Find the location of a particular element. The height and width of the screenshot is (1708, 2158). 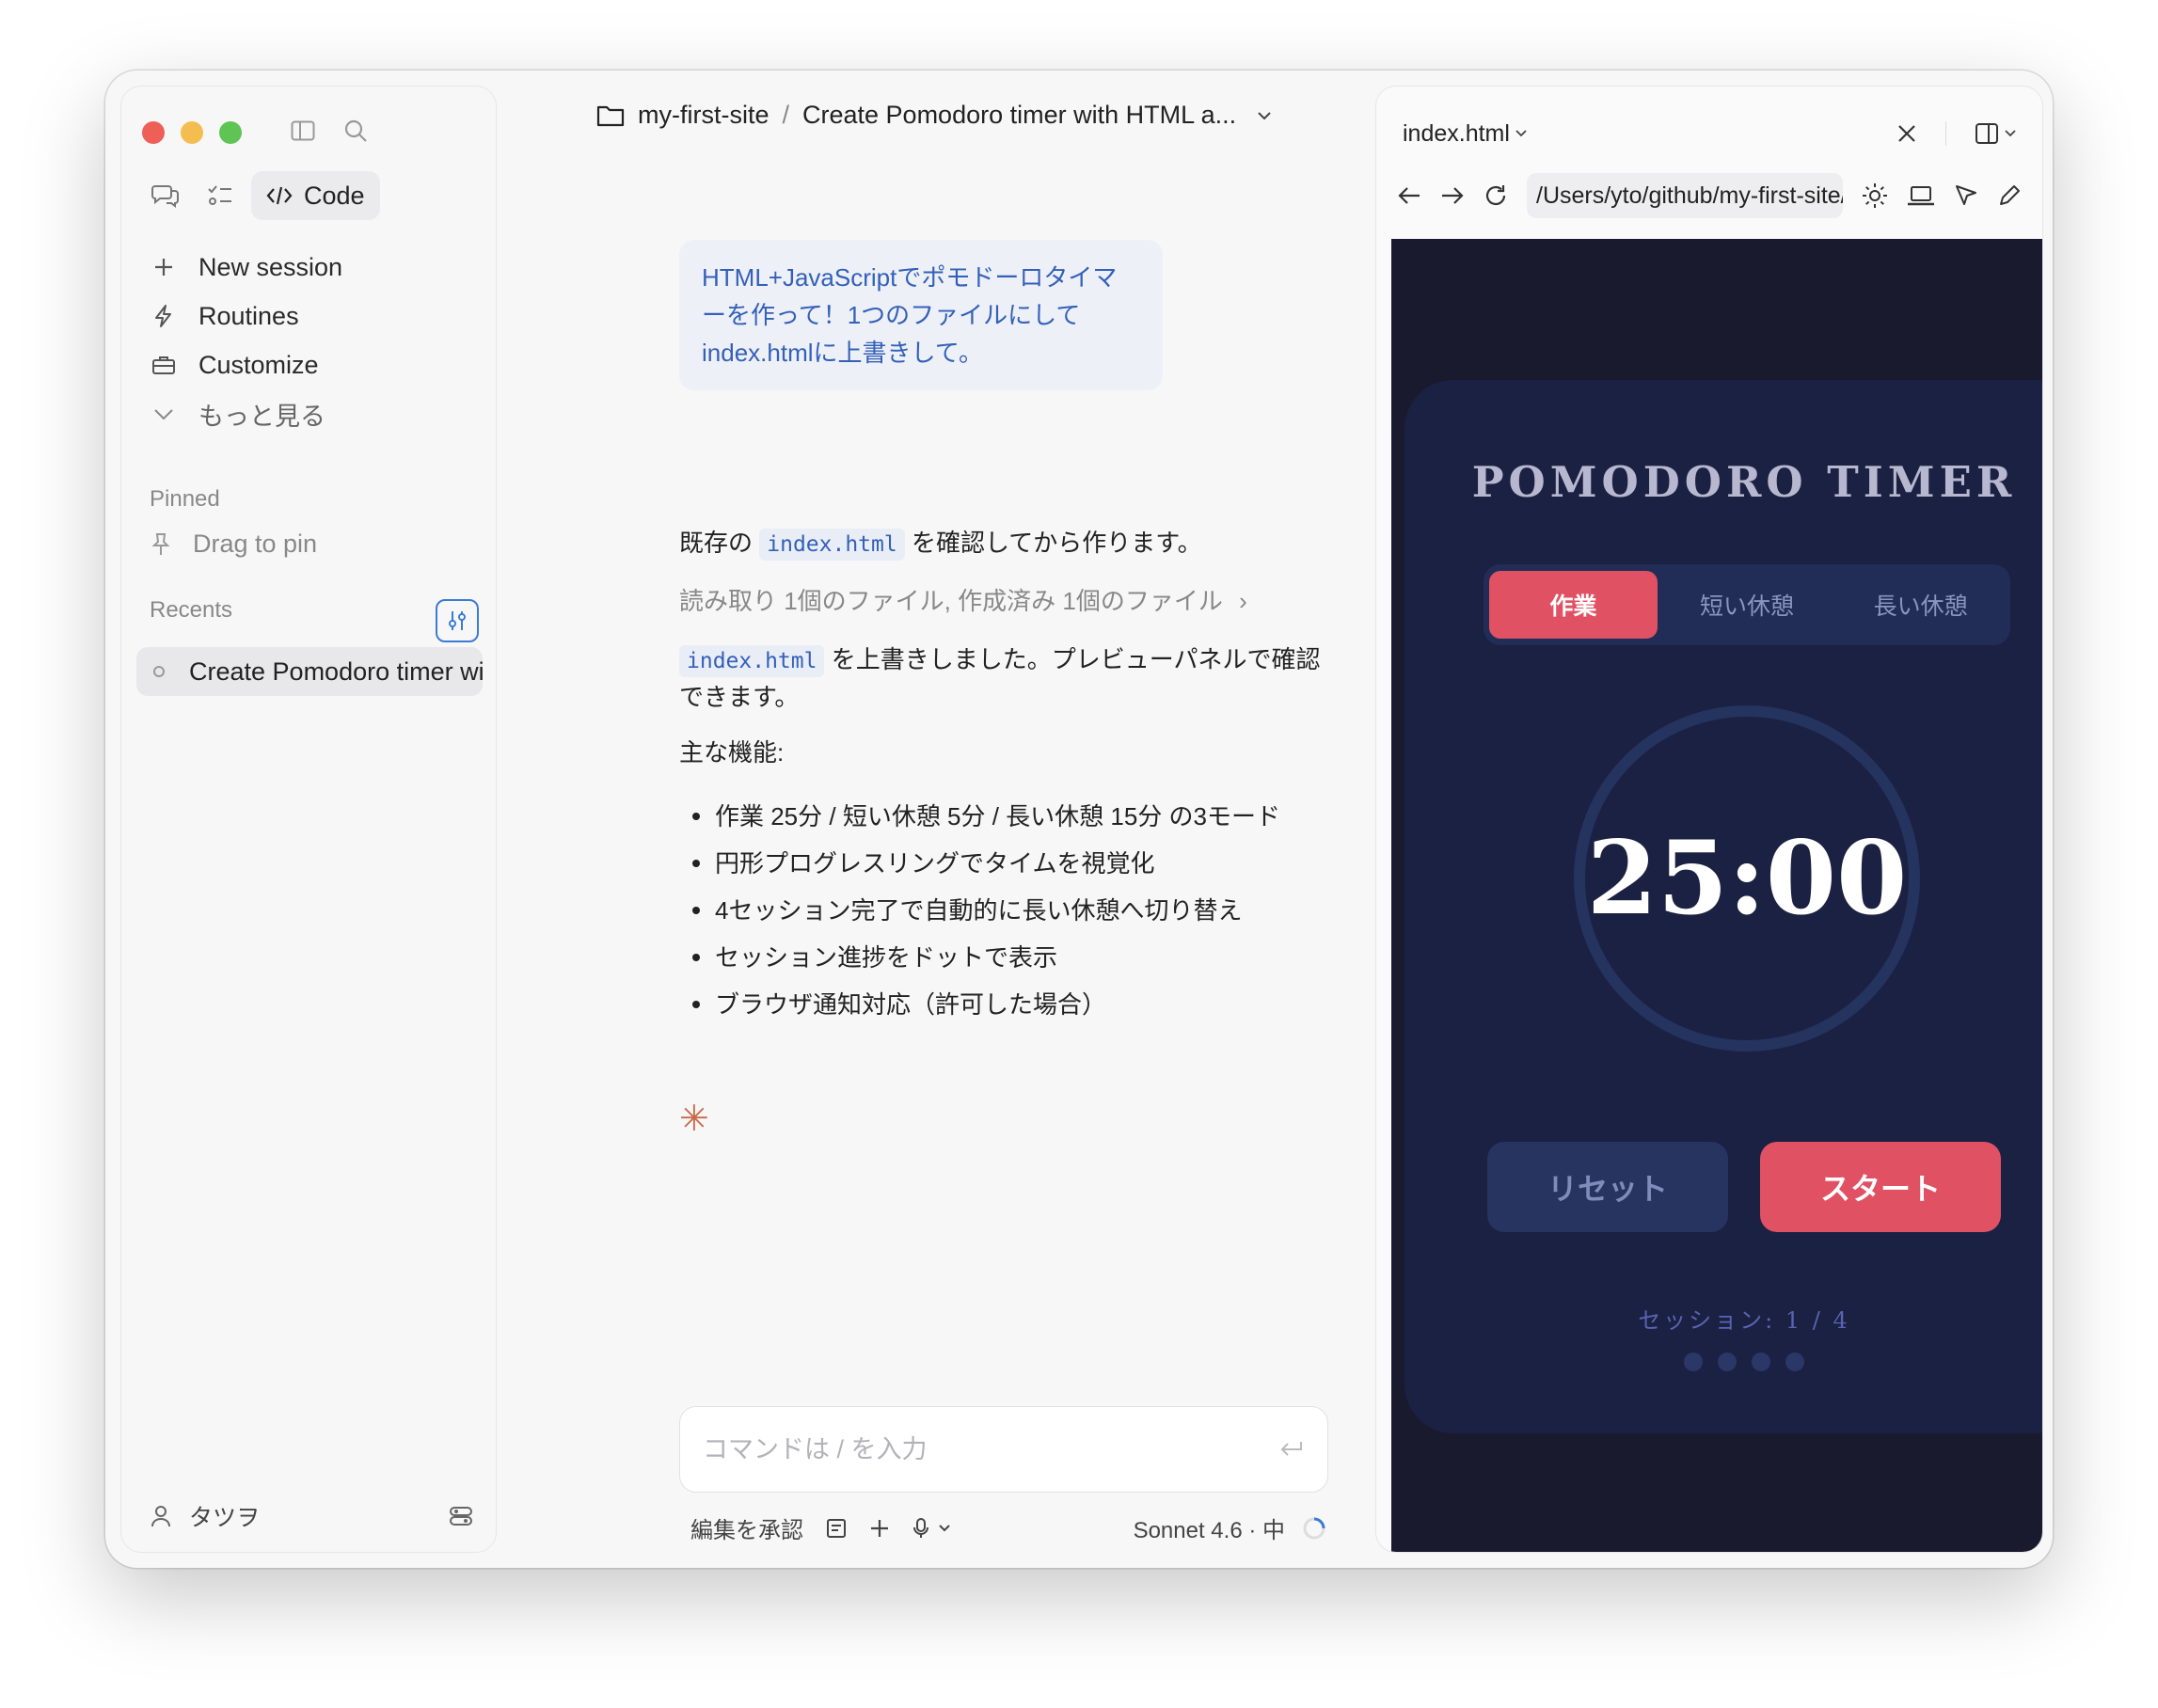

briefcase-icon is located at coordinates (164, 365).